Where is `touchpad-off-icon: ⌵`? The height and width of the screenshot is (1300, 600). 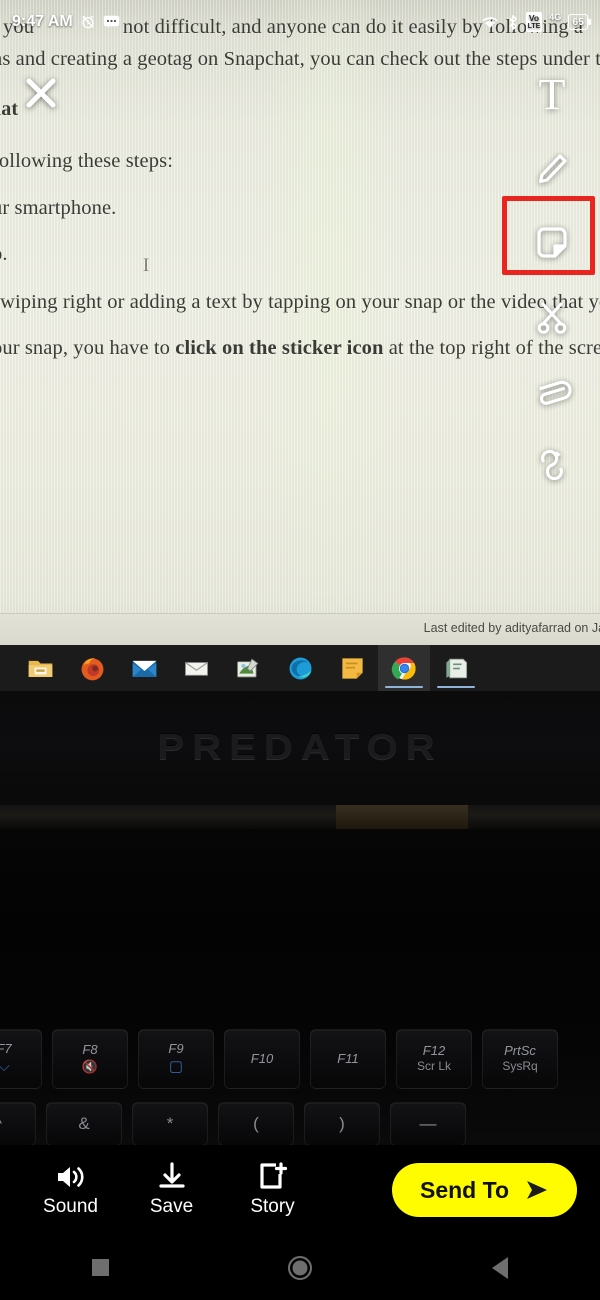 touchpad-off-icon: ⌵ is located at coordinates (5, 1067).